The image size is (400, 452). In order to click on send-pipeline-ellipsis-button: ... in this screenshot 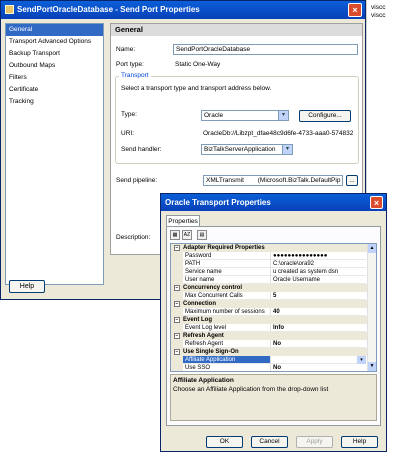, I will do `click(352, 180)`.